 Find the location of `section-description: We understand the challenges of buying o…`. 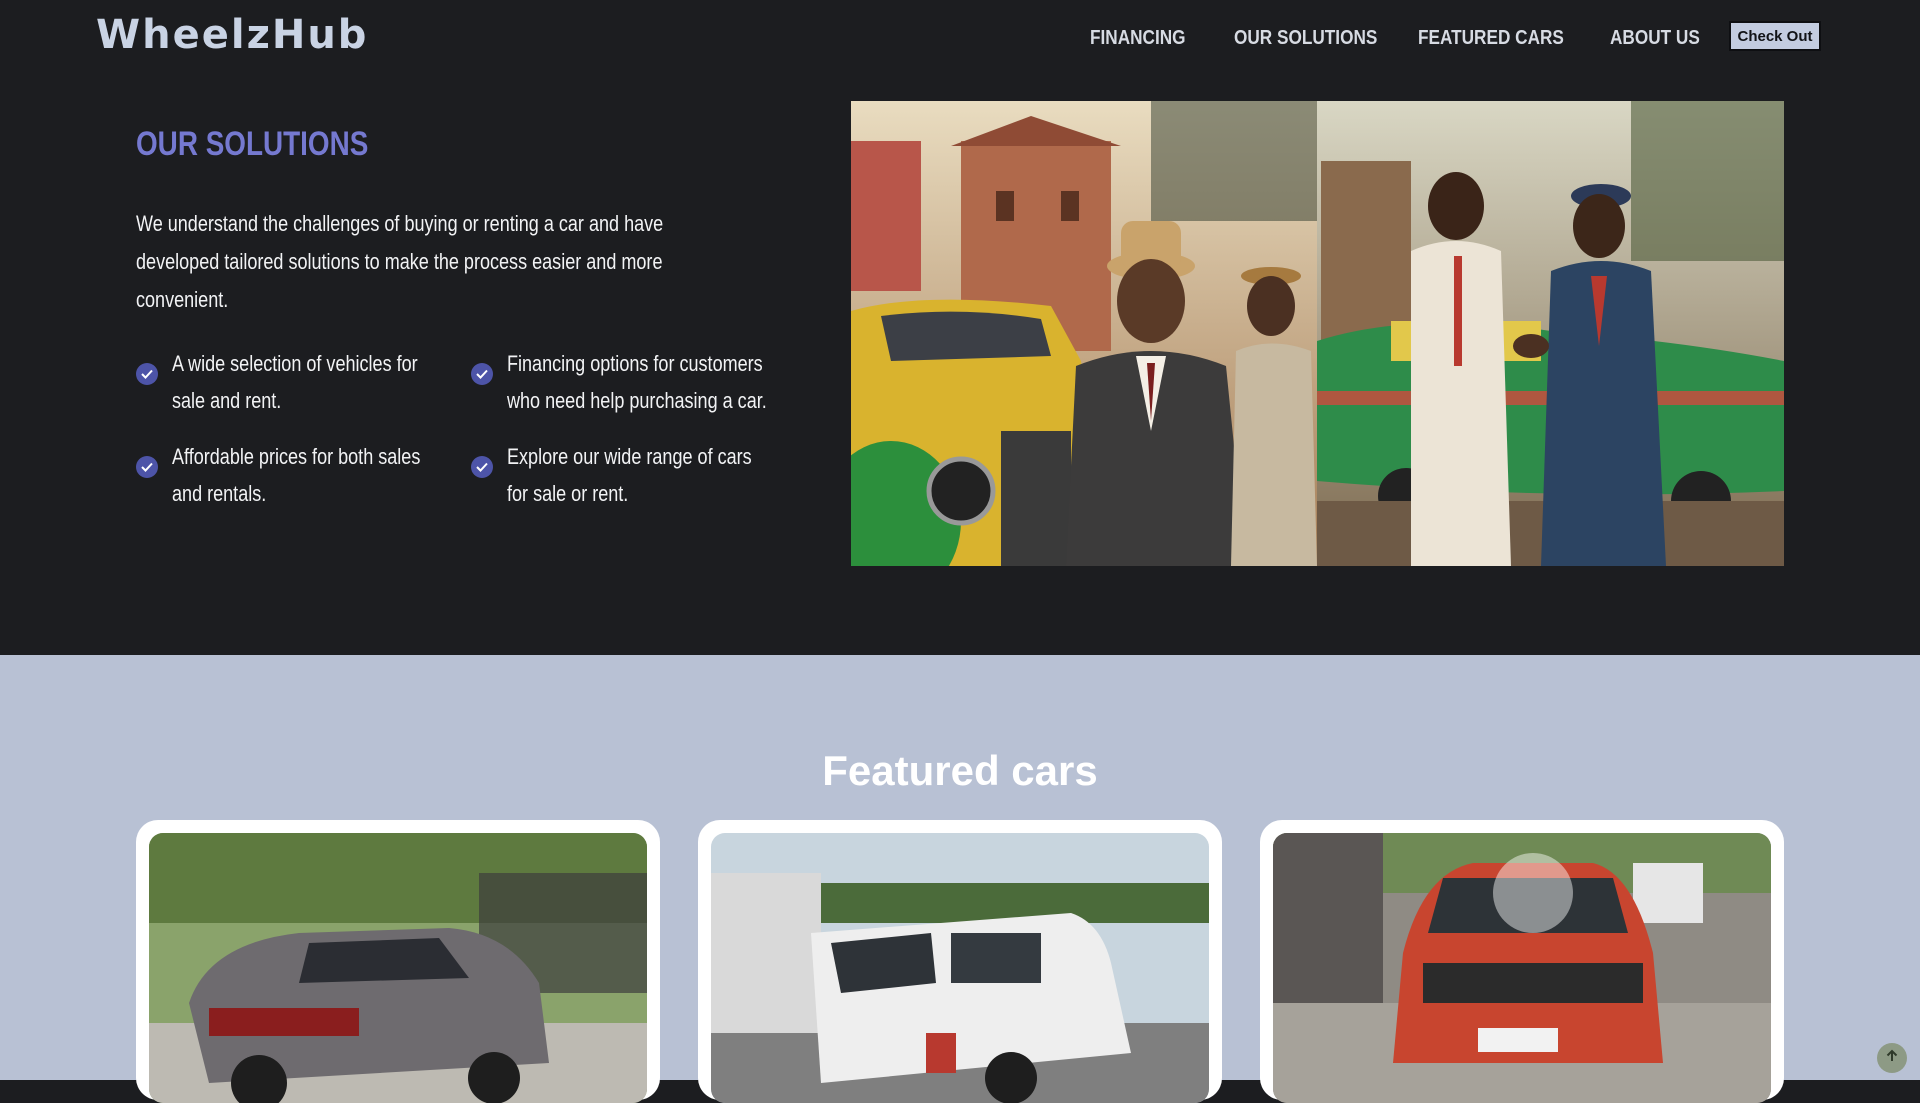

section-description: We understand the challenges of buying o… is located at coordinates (400, 261).